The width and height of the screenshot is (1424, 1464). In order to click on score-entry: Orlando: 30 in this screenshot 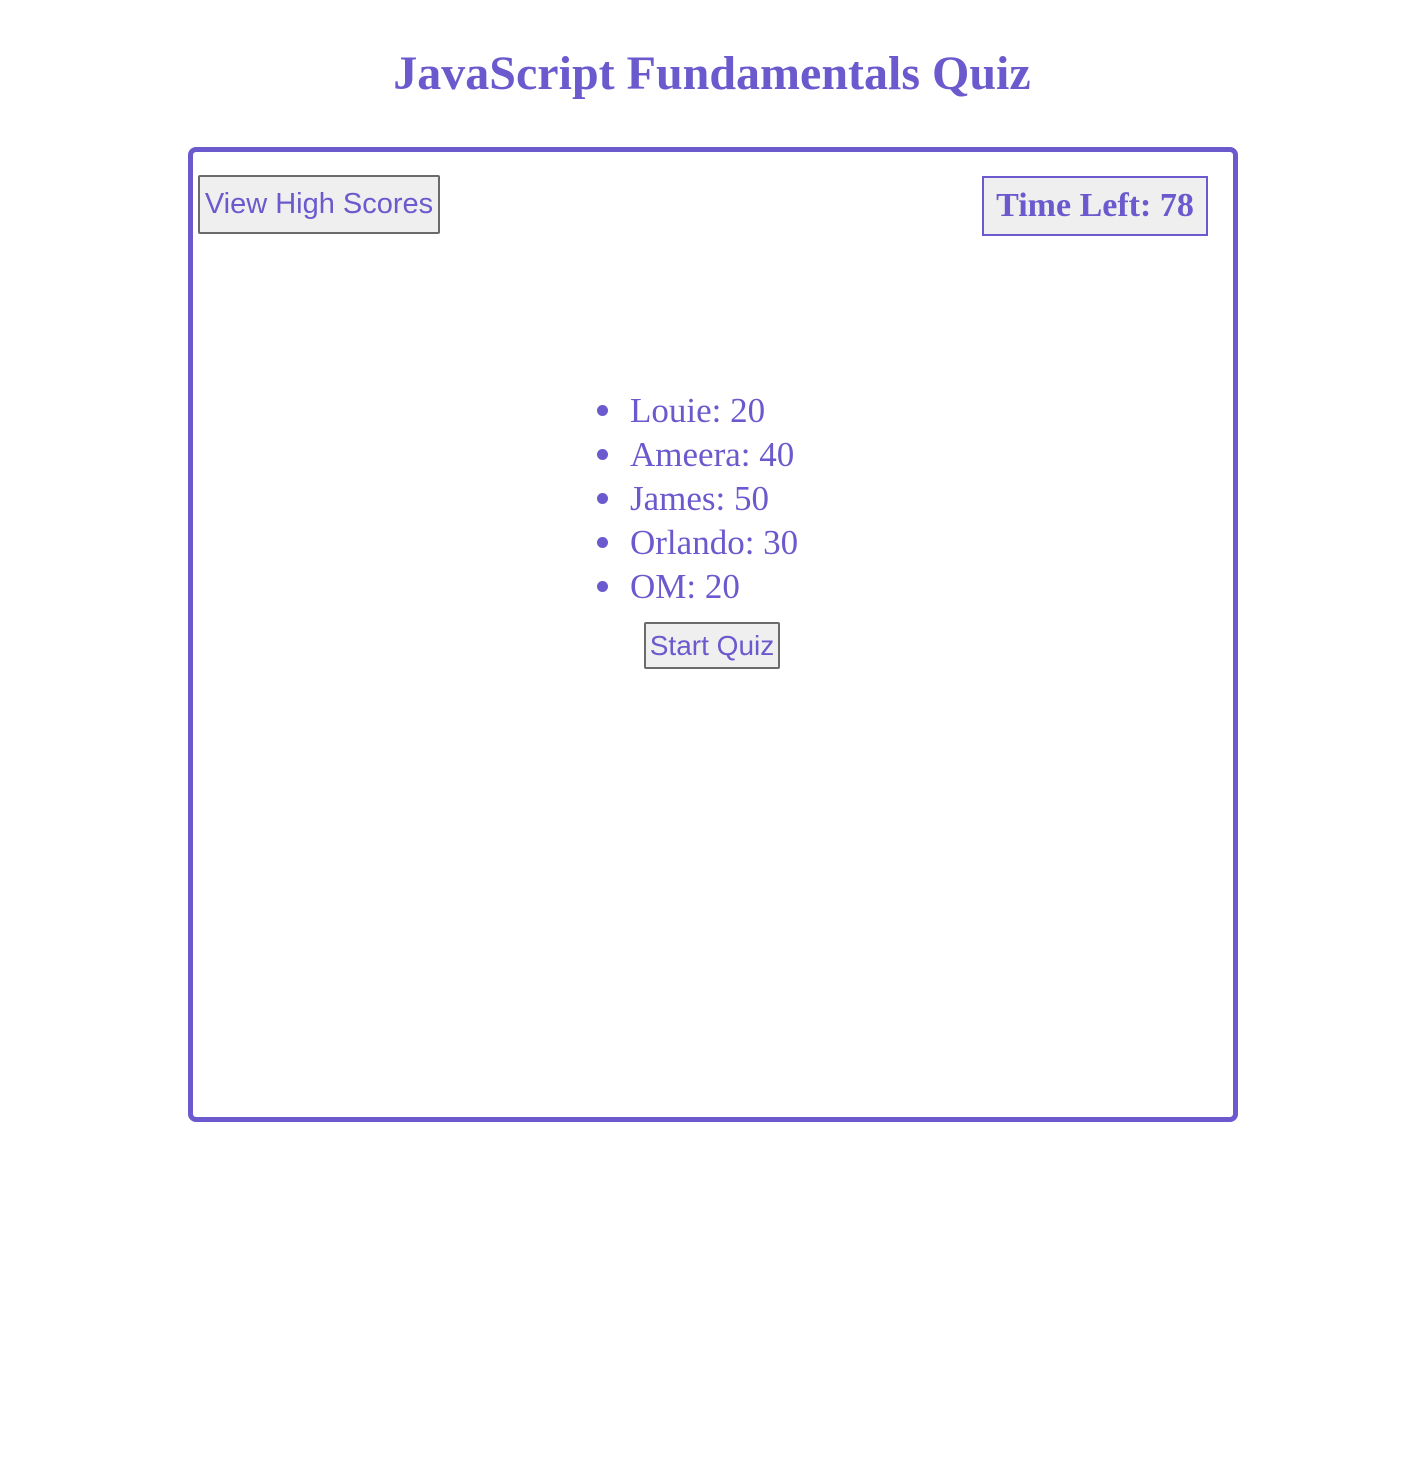, I will do `click(714, 542)`.